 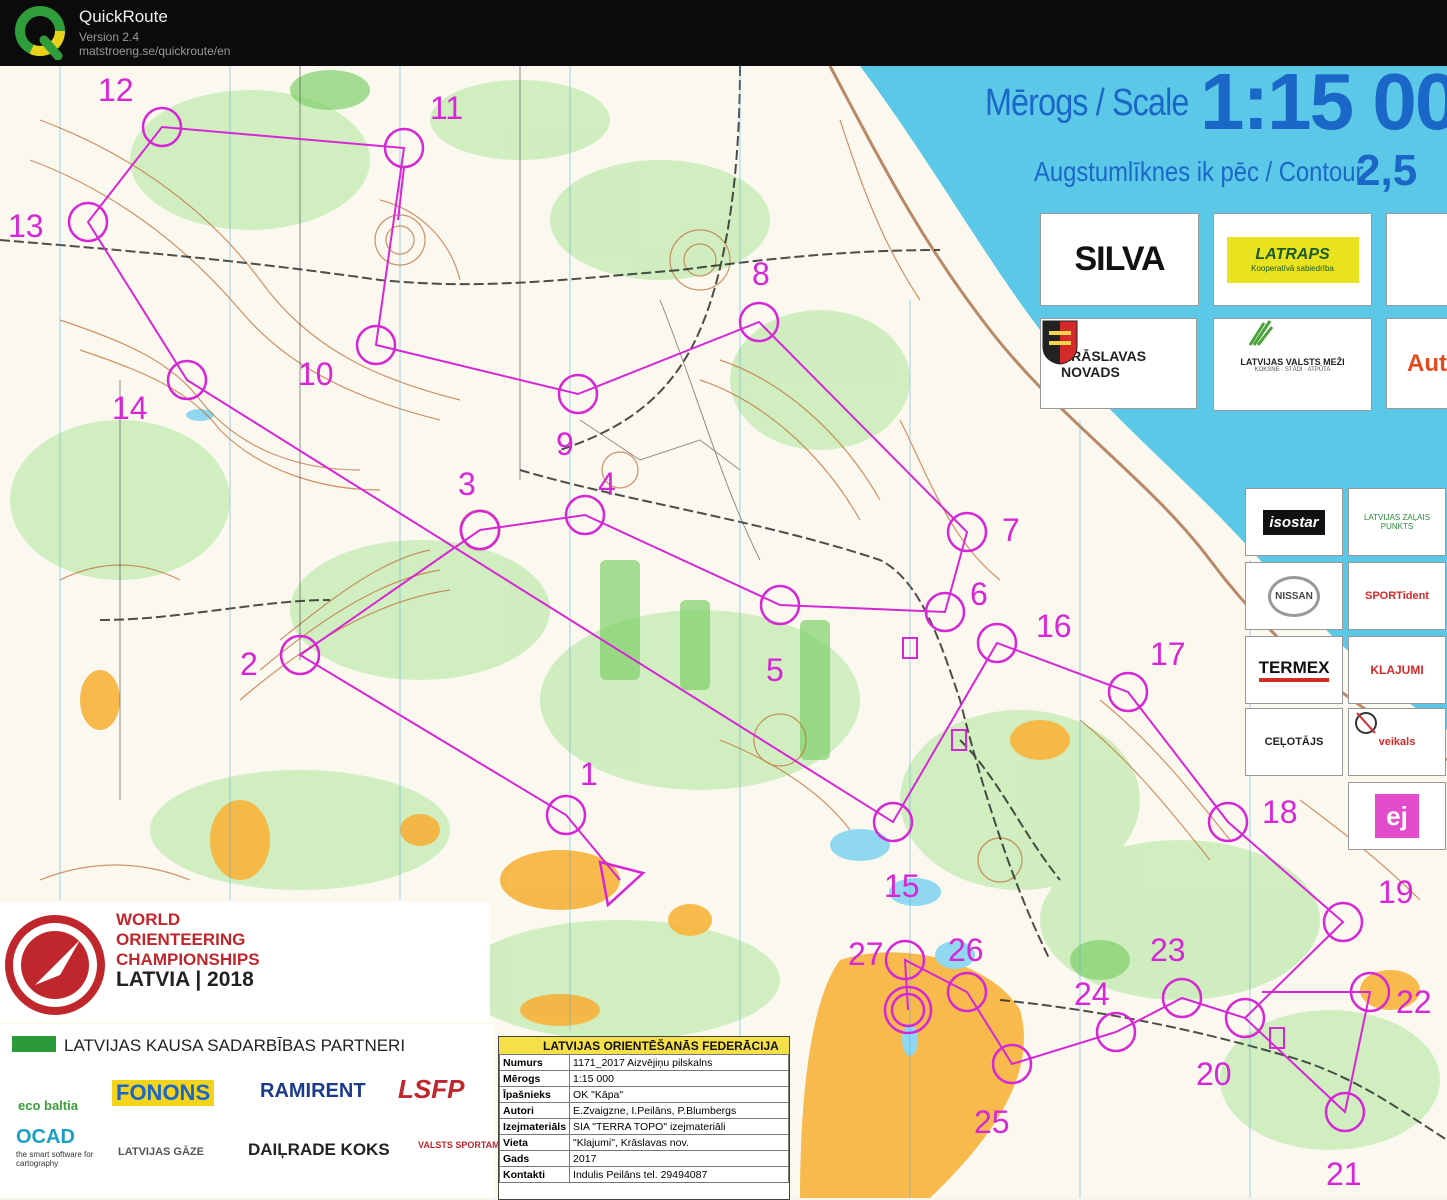 I want to click on table-row: Vieta "Klajumi", Krāslavas nov., so click(x=643, y=1142).